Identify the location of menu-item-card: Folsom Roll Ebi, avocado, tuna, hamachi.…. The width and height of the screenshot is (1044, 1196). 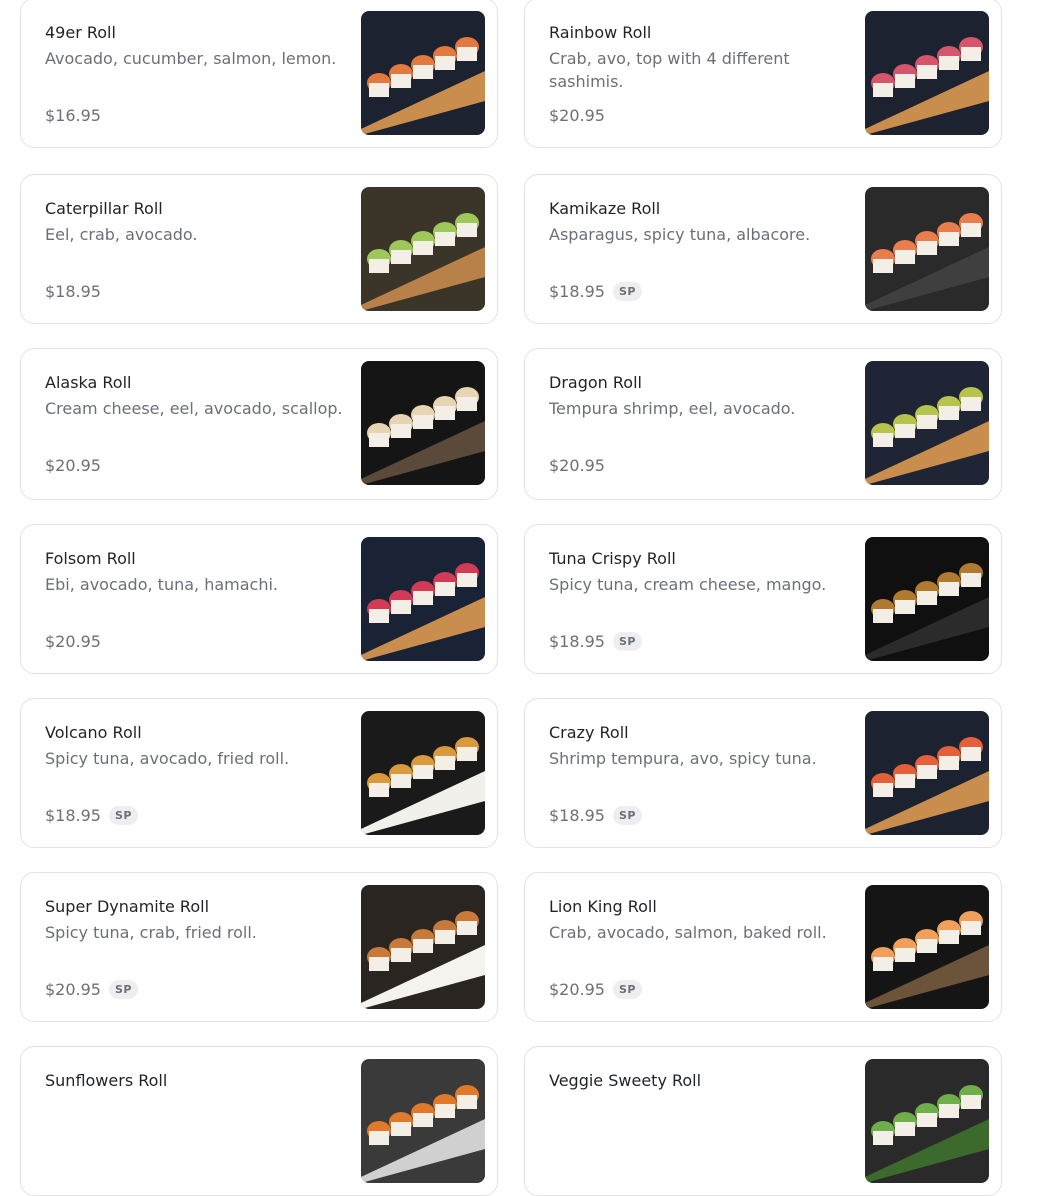
(259, 599).